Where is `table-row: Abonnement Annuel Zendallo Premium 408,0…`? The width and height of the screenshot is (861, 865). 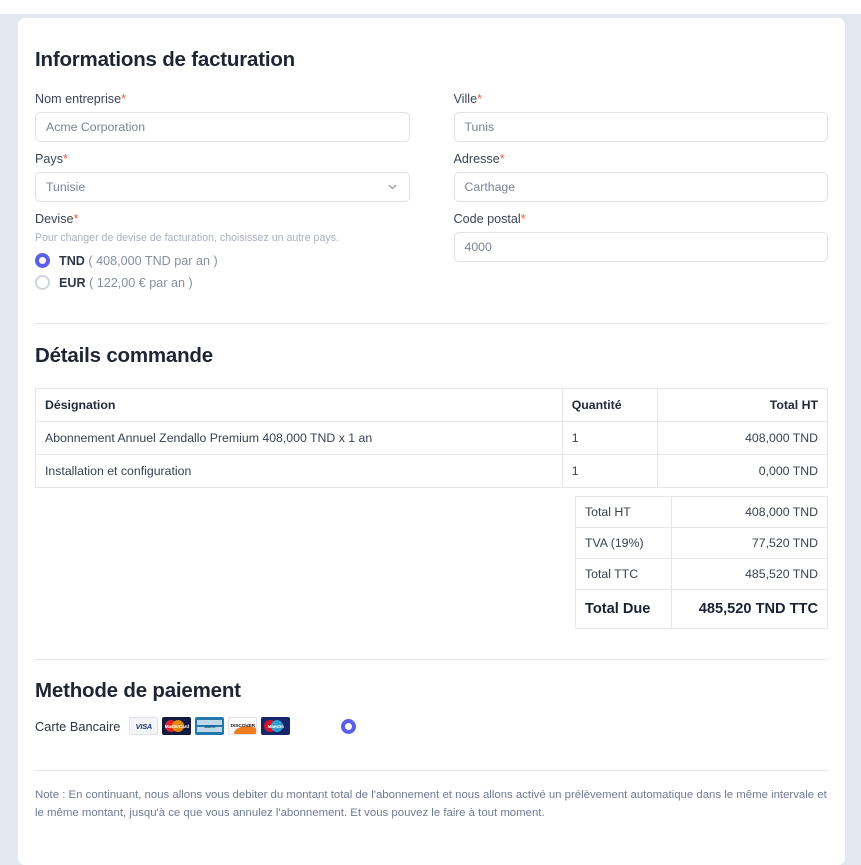
table-row: Abonnement Annuel Zendallo Premium 408,0… is located at coordinates (432, 438).